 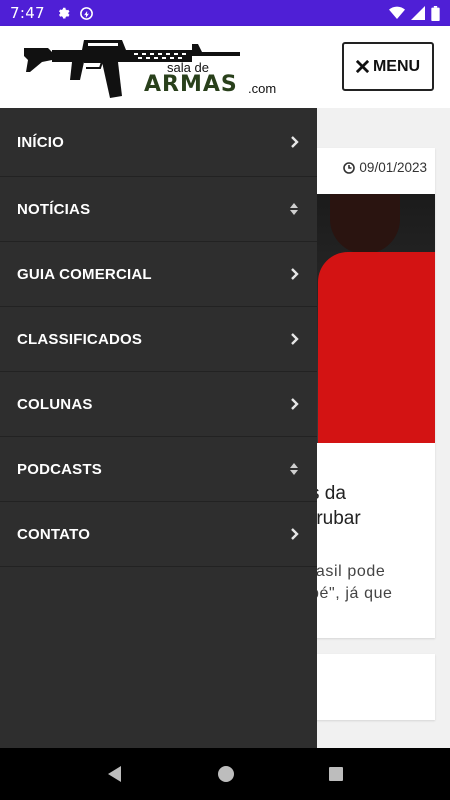 What do you see at coordinates (372, 687) in the screenshot?
I see `next-article-card` at bounding box center [372, 687].